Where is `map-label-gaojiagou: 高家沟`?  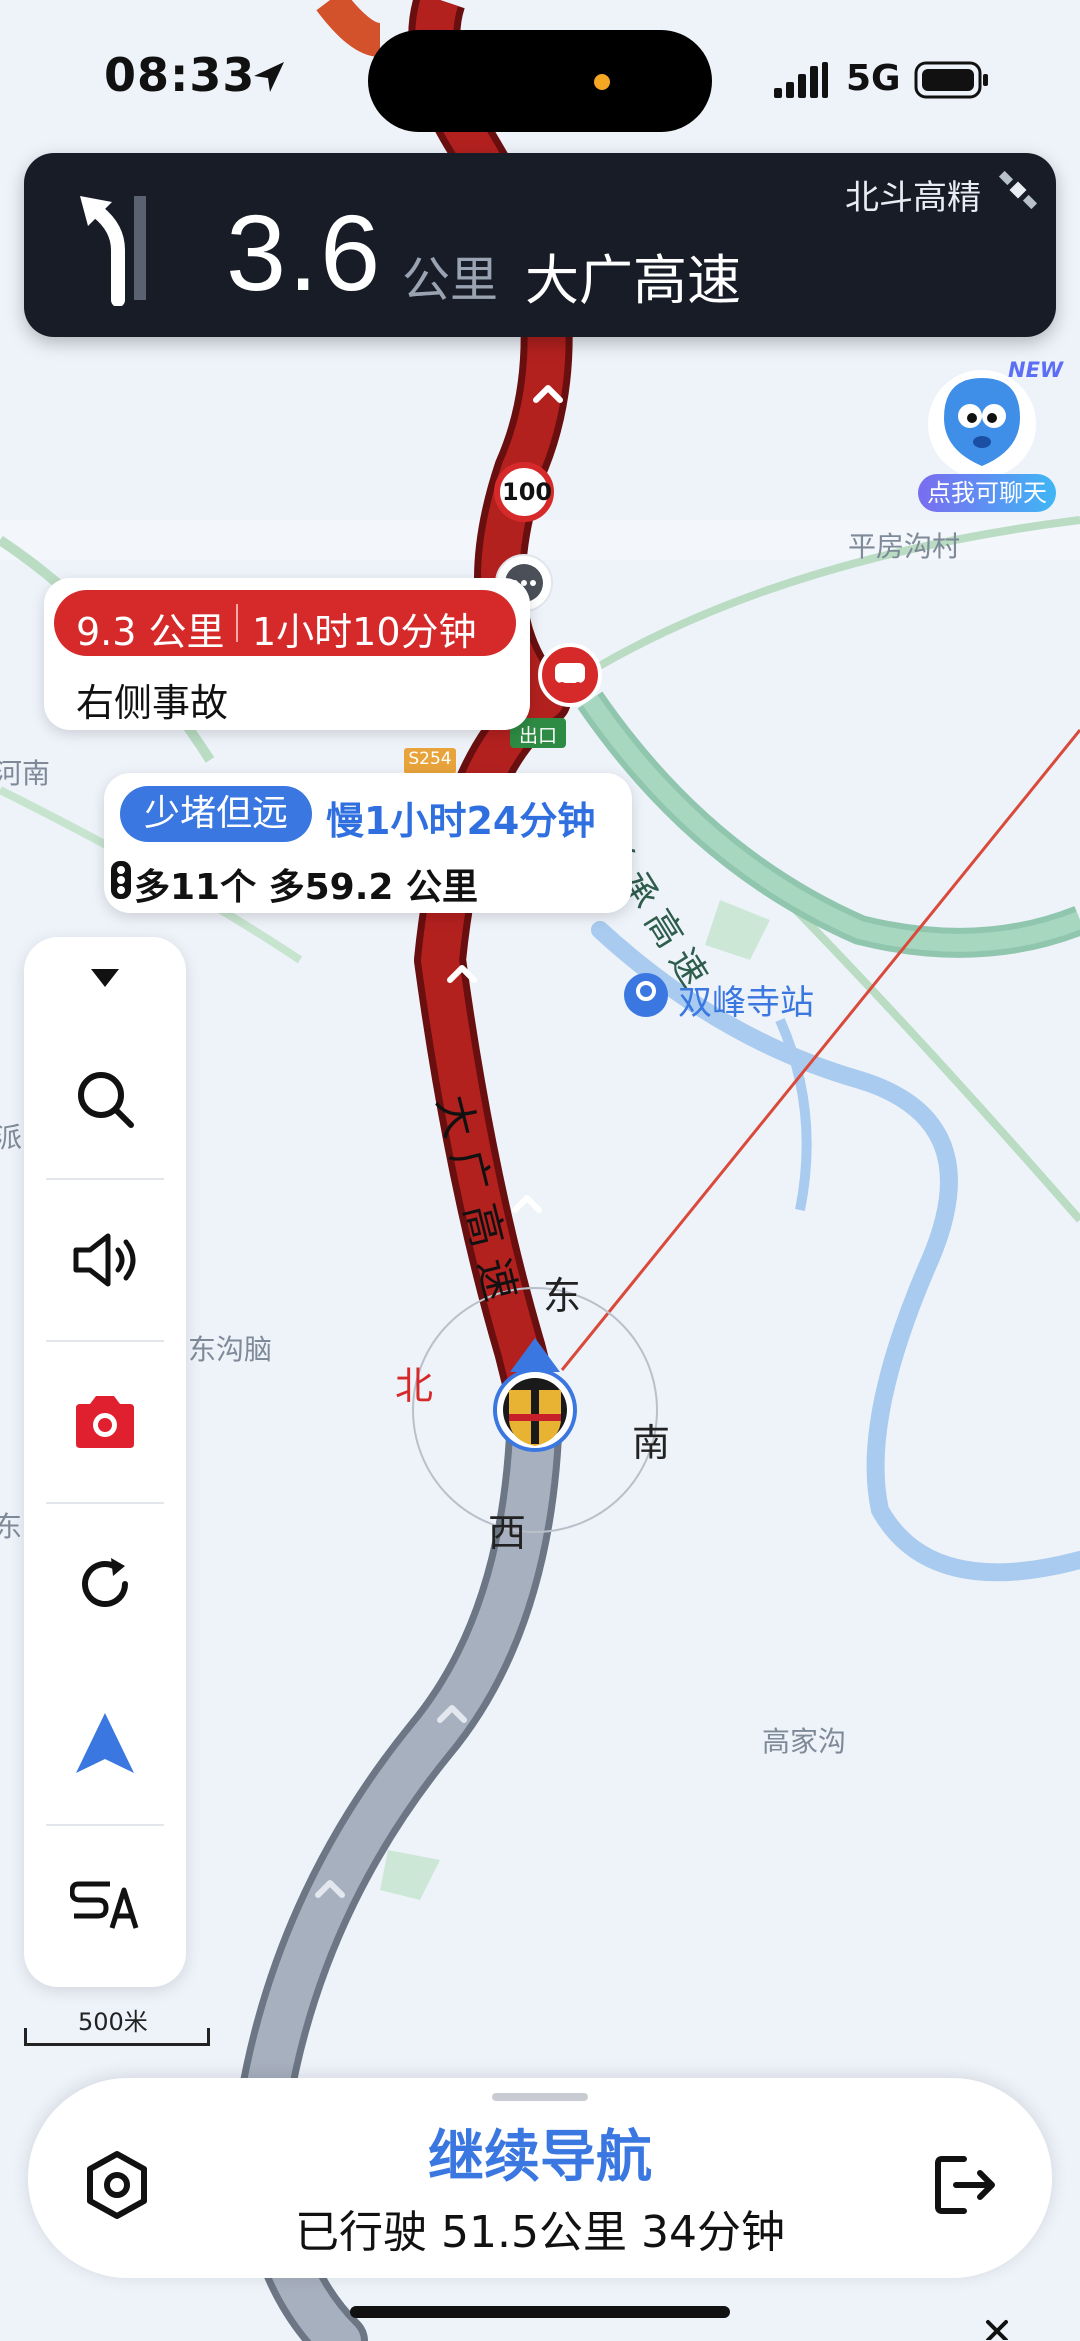
map-label-gaojiagou: 高家沟 is located at coordinates (804, 1741).